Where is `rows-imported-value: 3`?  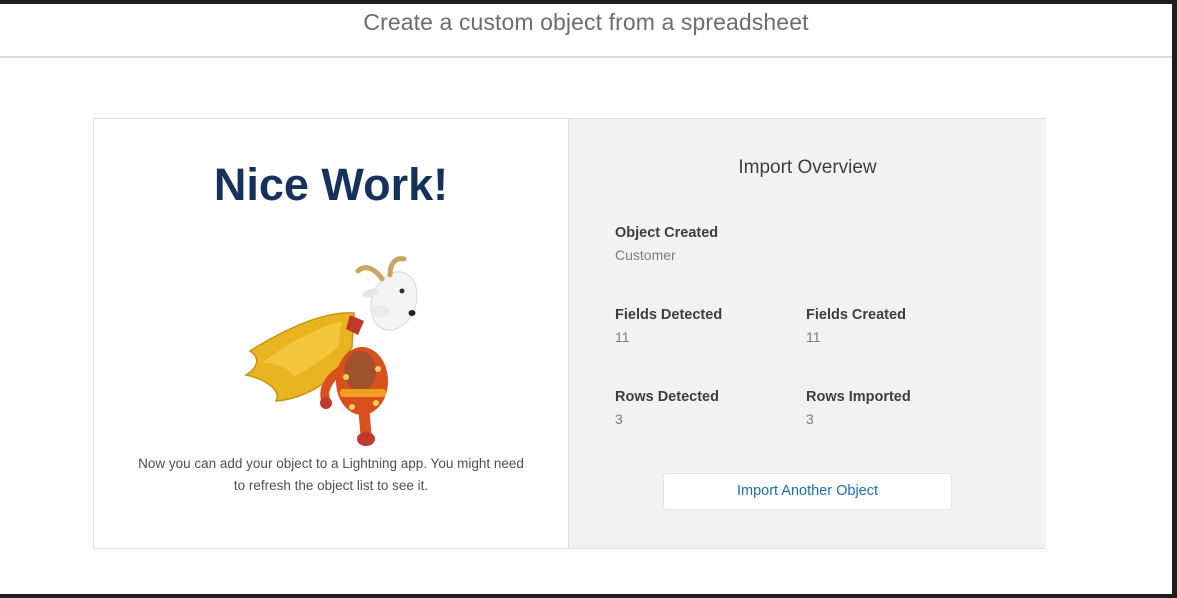
rows-imported-value: 3 is located at coordinates (810, 419).